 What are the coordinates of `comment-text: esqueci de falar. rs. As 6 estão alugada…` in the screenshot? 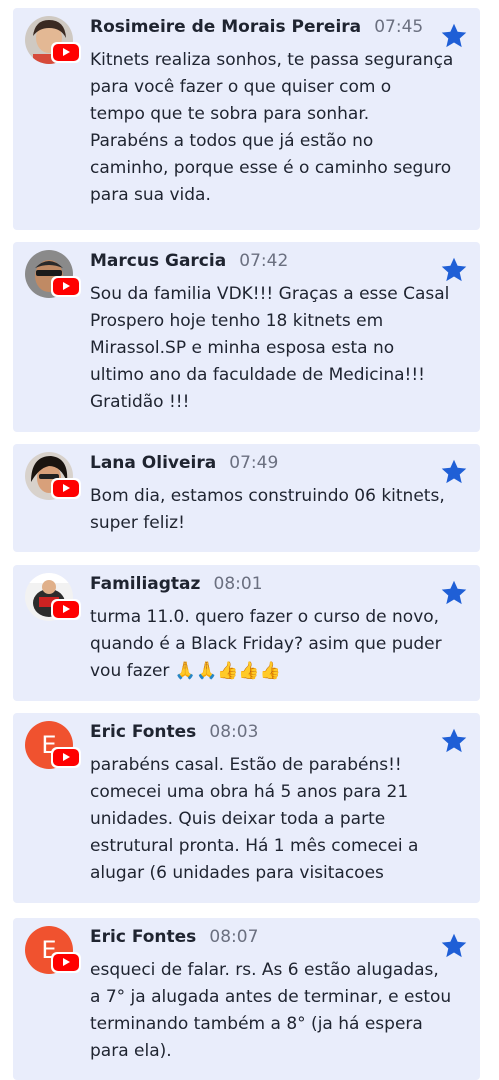 It's located at (282, 1011).